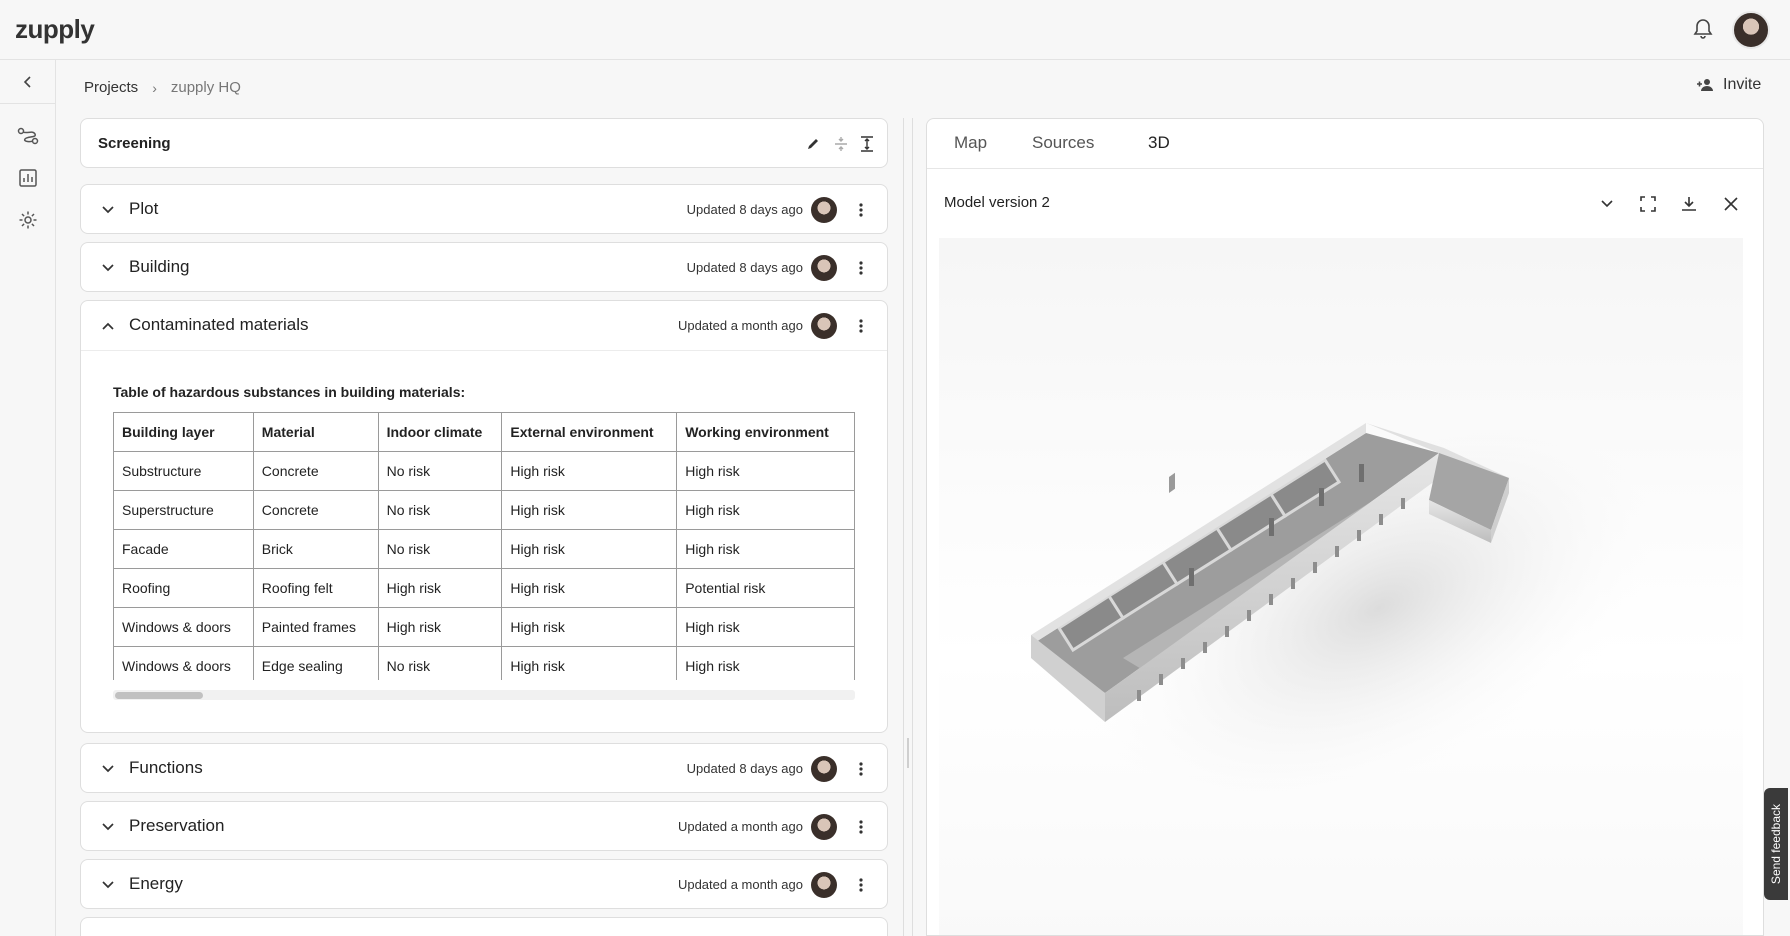 This screenshot has height=936, width=1790. I want to click on section-preservation: Preservation Updated a month ago, so click(484, 826).